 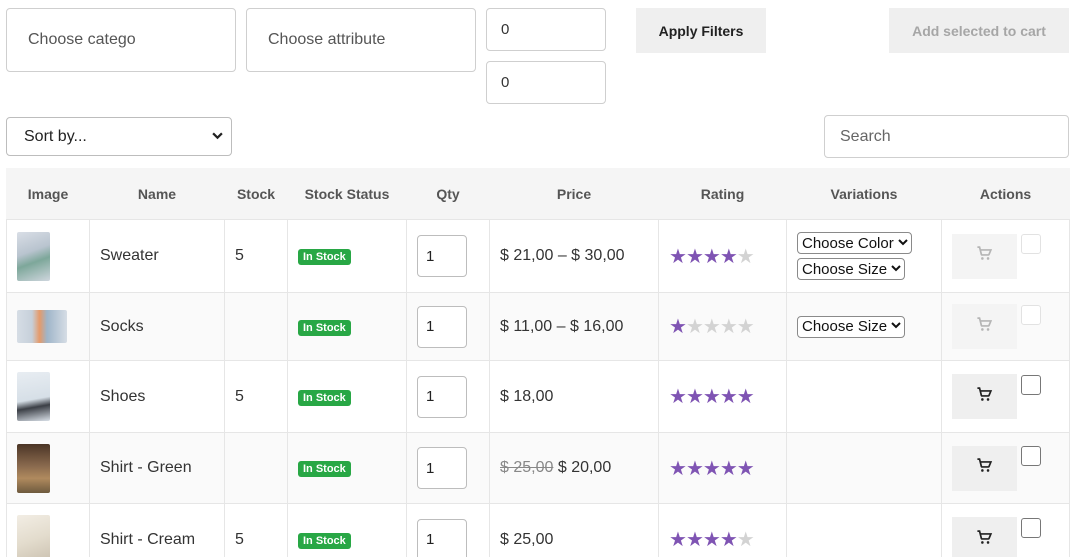 I want to click on add-selected-to-cart-button: Add selected to cart, so click(x=979, y=30).